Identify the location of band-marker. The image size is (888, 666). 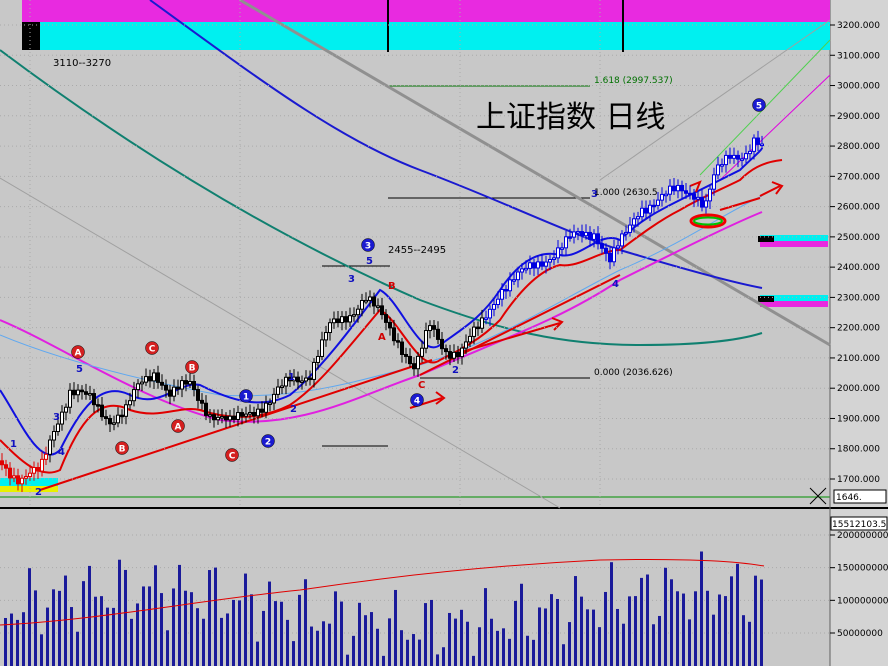
(31, 36).